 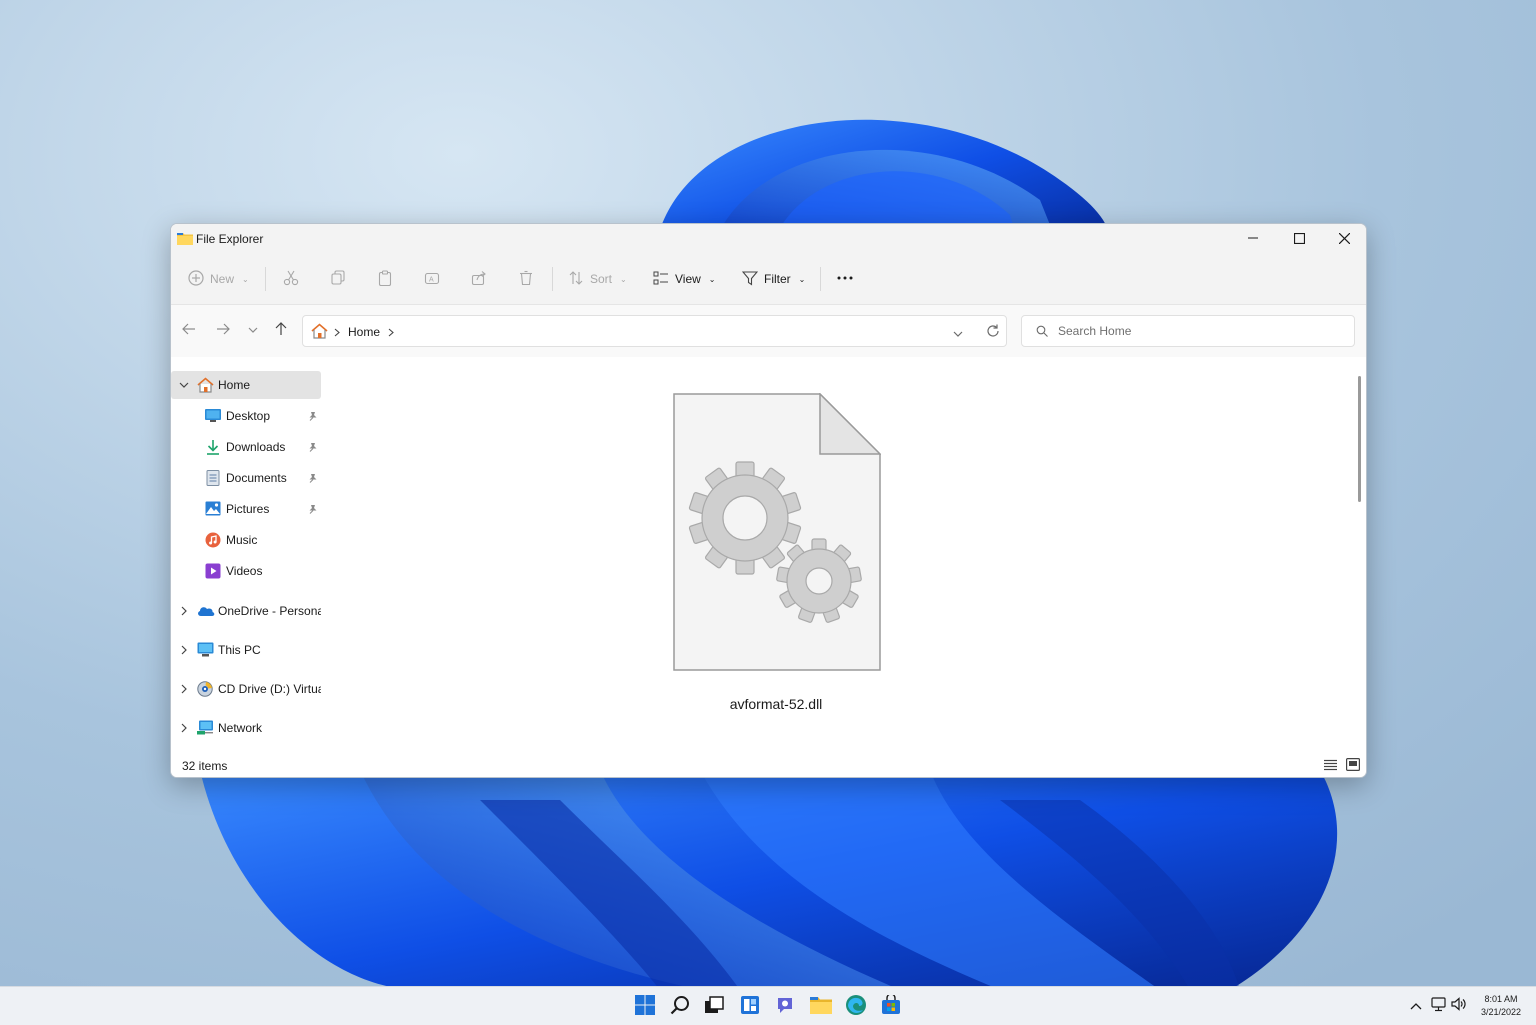 What do you see at coordinates (272, 611) in the screenshot?
I see `sidebar-item-label: OneDrive - Personal` at bounding box center [272, 611].